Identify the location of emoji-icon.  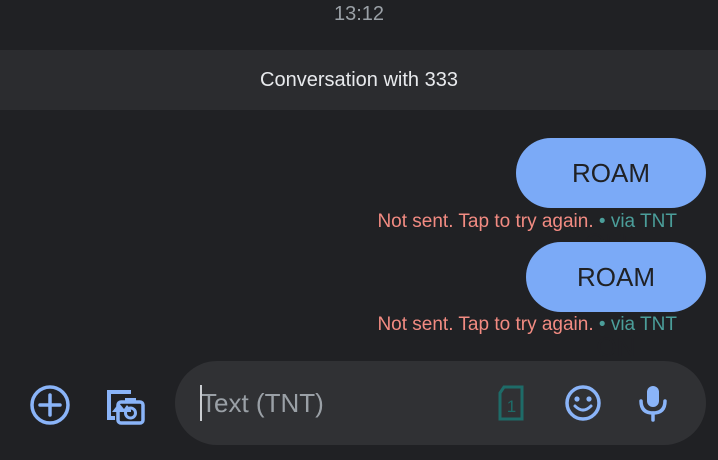
(583, 403).